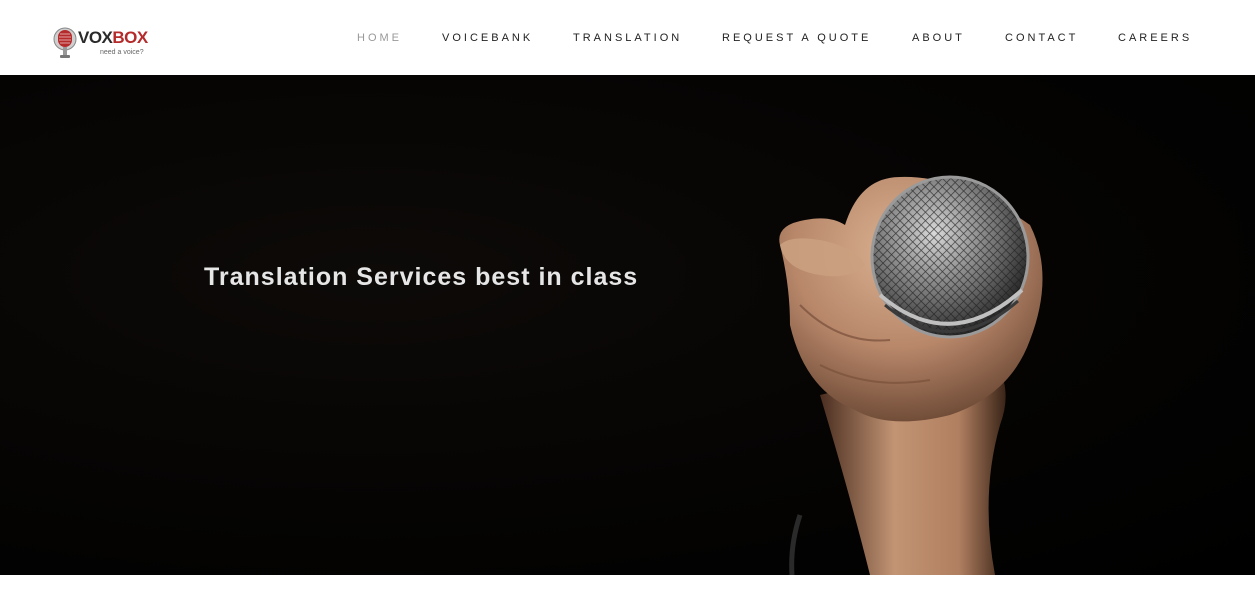 Image resolution: width=1255 pixels, height=611 pixels. I want to click on brand-name-box: BOX, so click(130, 37).